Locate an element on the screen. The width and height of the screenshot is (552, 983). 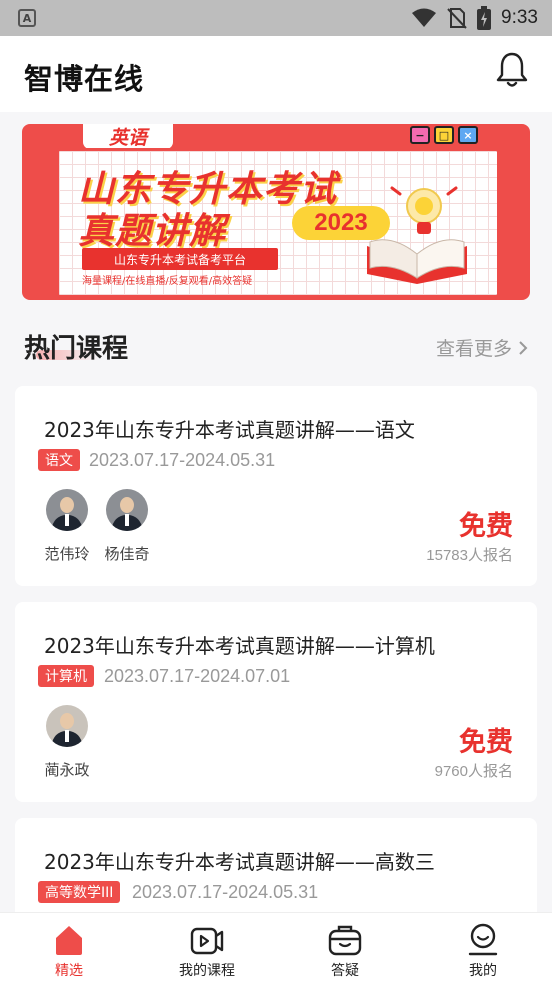
course-title: 2023年山东专升本考试真题讲解——高数三 is located at coordinates (239, 862).